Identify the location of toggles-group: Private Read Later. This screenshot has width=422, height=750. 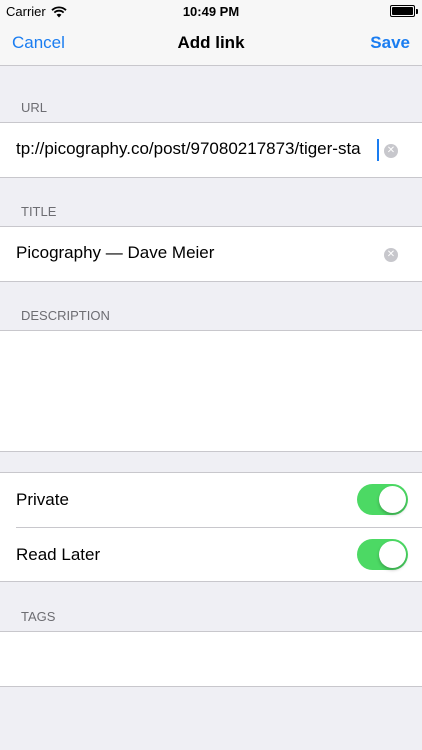
(211, 527).